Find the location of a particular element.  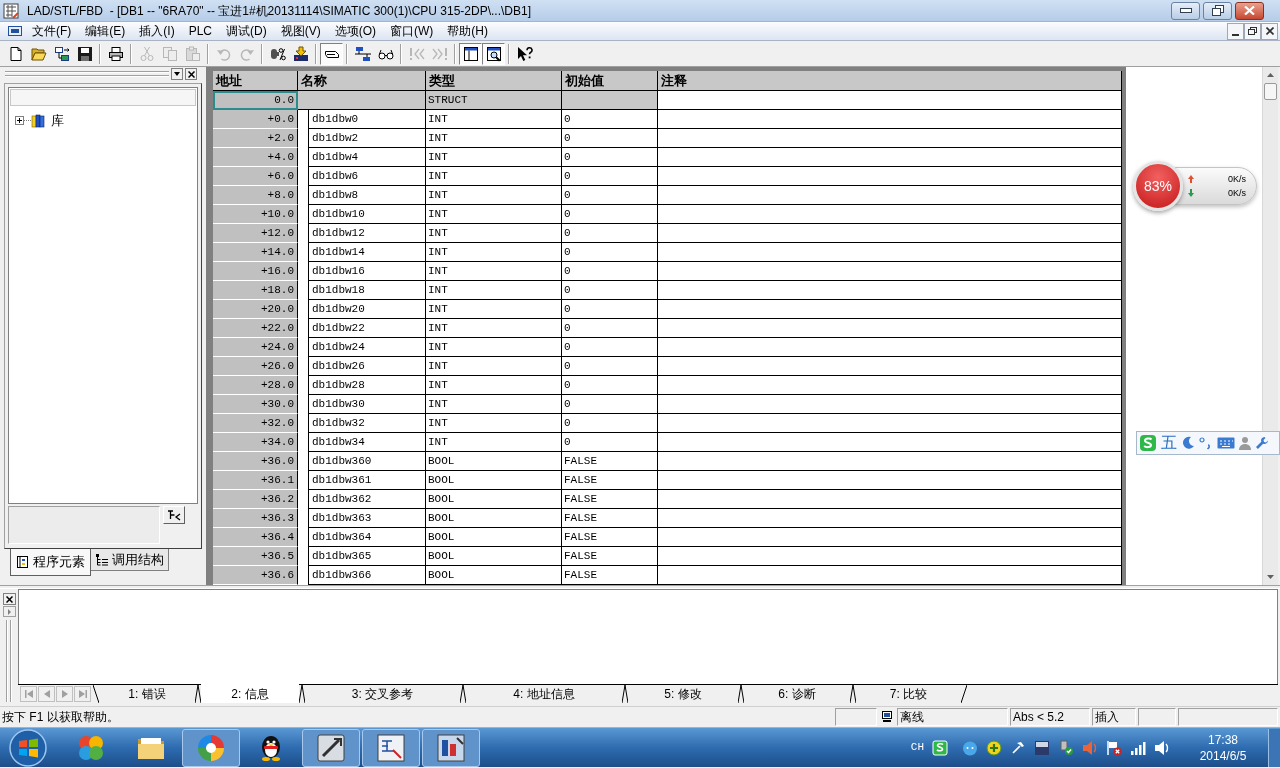

insert-button is located at coordinates (174, 515).